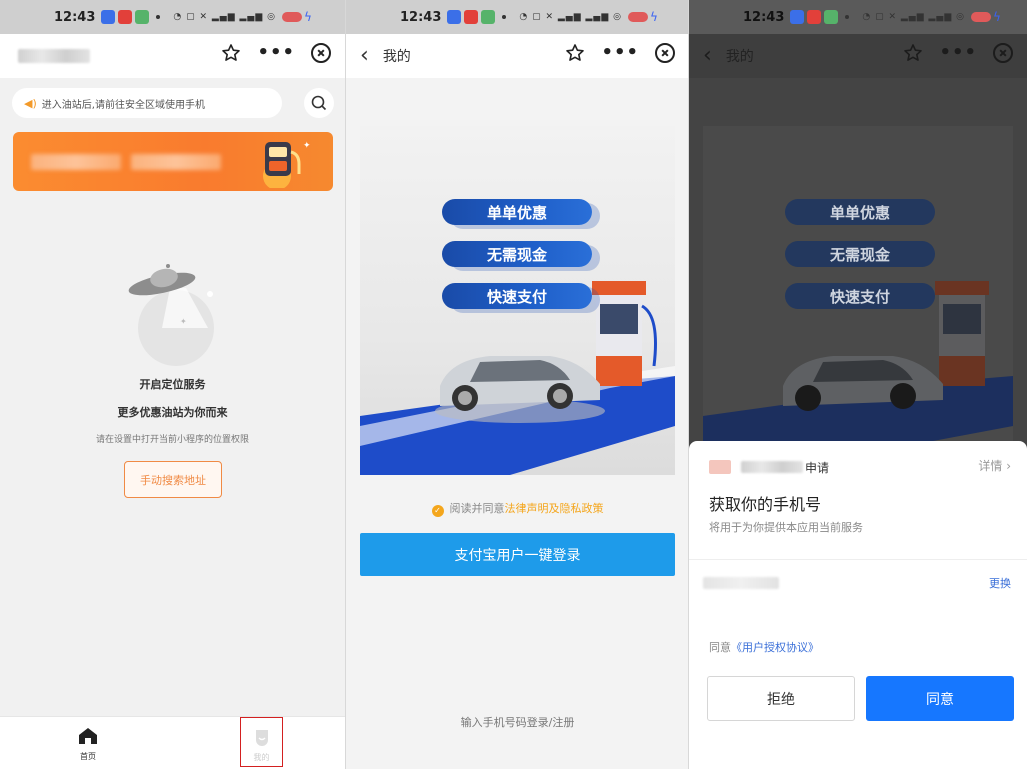 This screenshot has height=769, width=1027. What do you see at coordinates (30, 103) in the screenshot?
I see `speaker-icon: ◀)` at bounding box center [30, 103].